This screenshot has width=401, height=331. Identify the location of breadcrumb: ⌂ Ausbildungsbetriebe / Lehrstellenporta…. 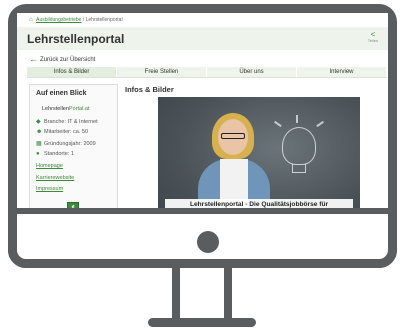
(76, 20).